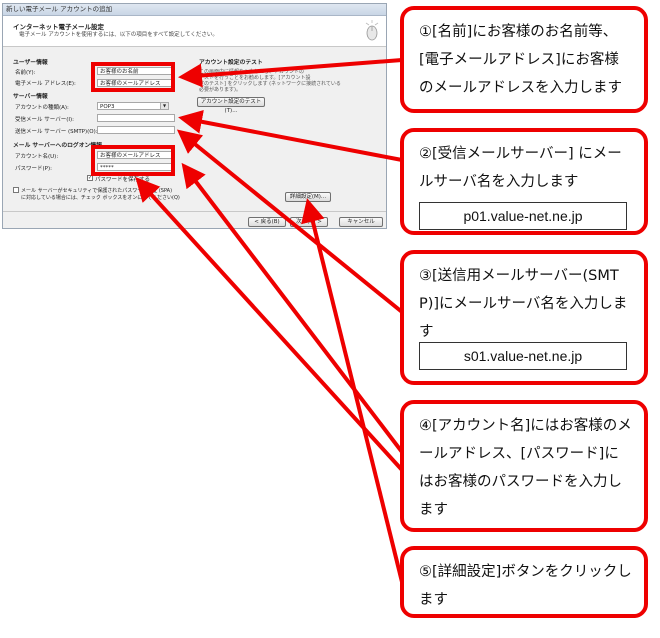 Image resolution: width=660 pixels, height=638 pixels. Describe the element at coordinates (25, 73) in the screenshot. I see `name-label: 名前(Y):` at that location.